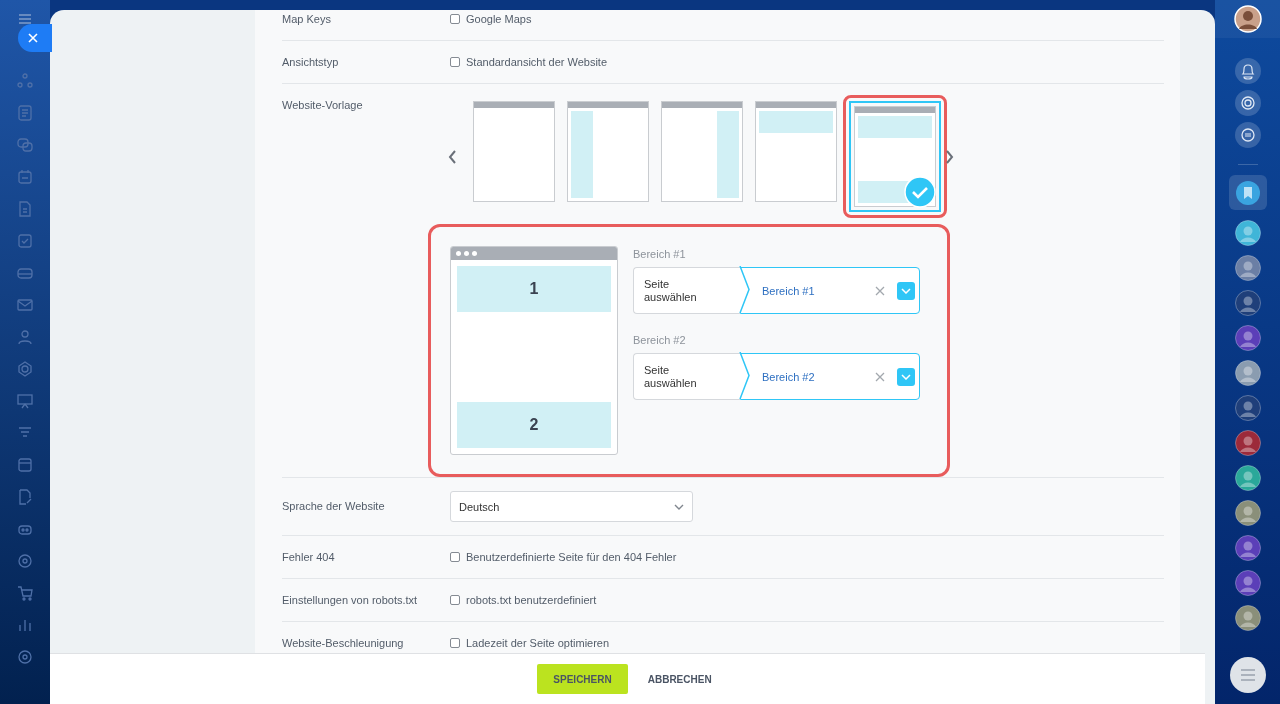 Image resolution: width=1280 pixels, height=704 pixels. I want to click on cart-icon, so click(25, 593).